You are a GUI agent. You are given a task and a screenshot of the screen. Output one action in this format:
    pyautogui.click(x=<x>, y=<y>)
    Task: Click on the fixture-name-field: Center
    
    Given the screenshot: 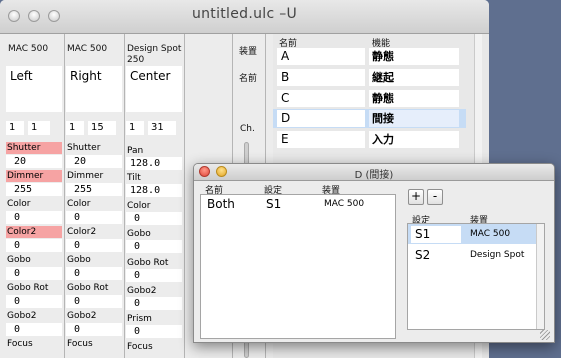 What is the action you would take?
    pyautogui.click(x=154, y=89)
    